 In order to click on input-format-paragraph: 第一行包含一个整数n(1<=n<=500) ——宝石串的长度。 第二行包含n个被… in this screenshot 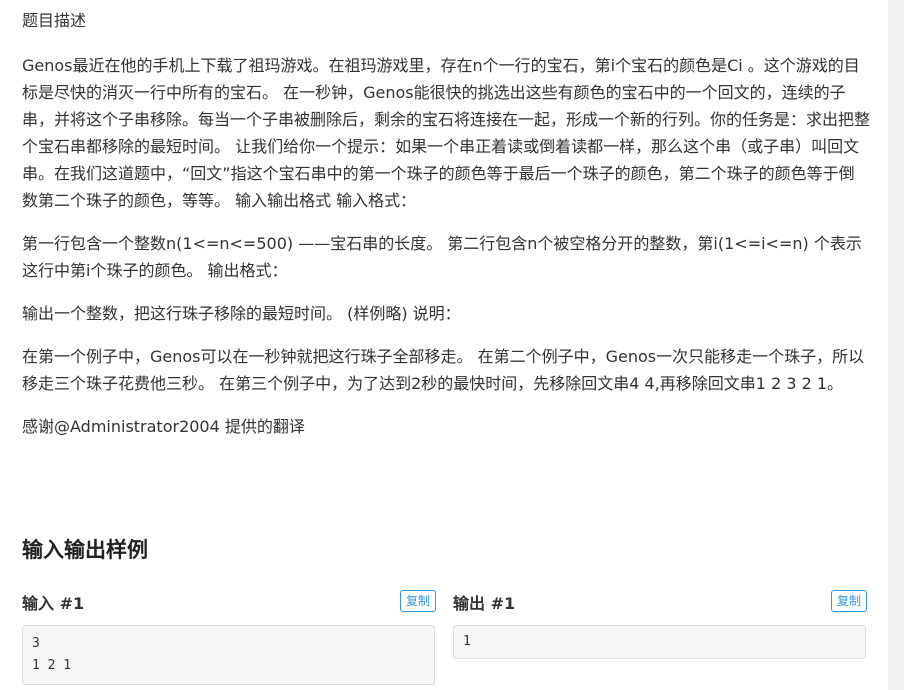, I will do `click(442, 257)`.